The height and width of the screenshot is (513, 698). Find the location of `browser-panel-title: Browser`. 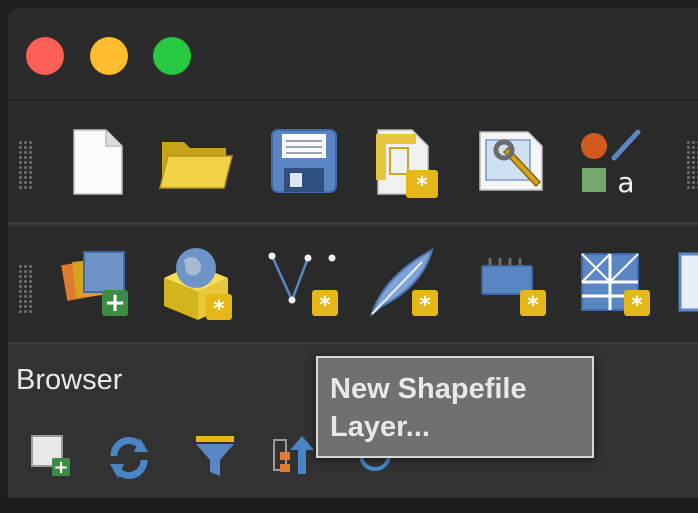

browser-panel-title: Browser is located at coordinates (69, 380).